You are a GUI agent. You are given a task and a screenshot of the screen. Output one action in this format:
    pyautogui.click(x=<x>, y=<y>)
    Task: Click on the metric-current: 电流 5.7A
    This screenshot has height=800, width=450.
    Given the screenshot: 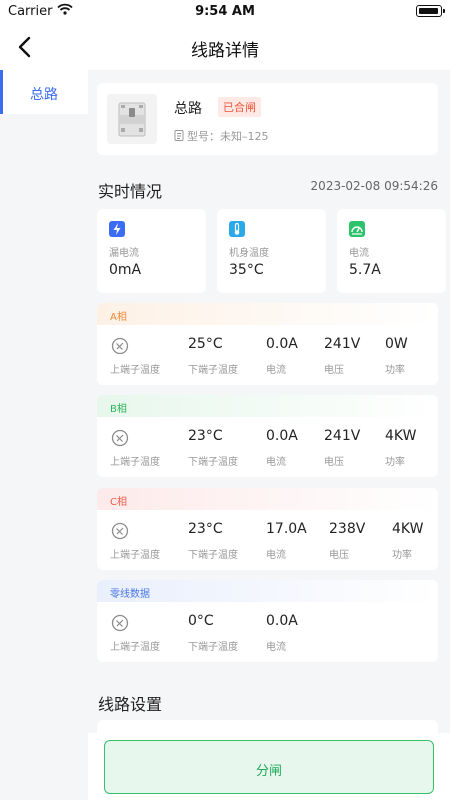 What is the action you would take?
    pyautogui.click(x=391, y=251)
    